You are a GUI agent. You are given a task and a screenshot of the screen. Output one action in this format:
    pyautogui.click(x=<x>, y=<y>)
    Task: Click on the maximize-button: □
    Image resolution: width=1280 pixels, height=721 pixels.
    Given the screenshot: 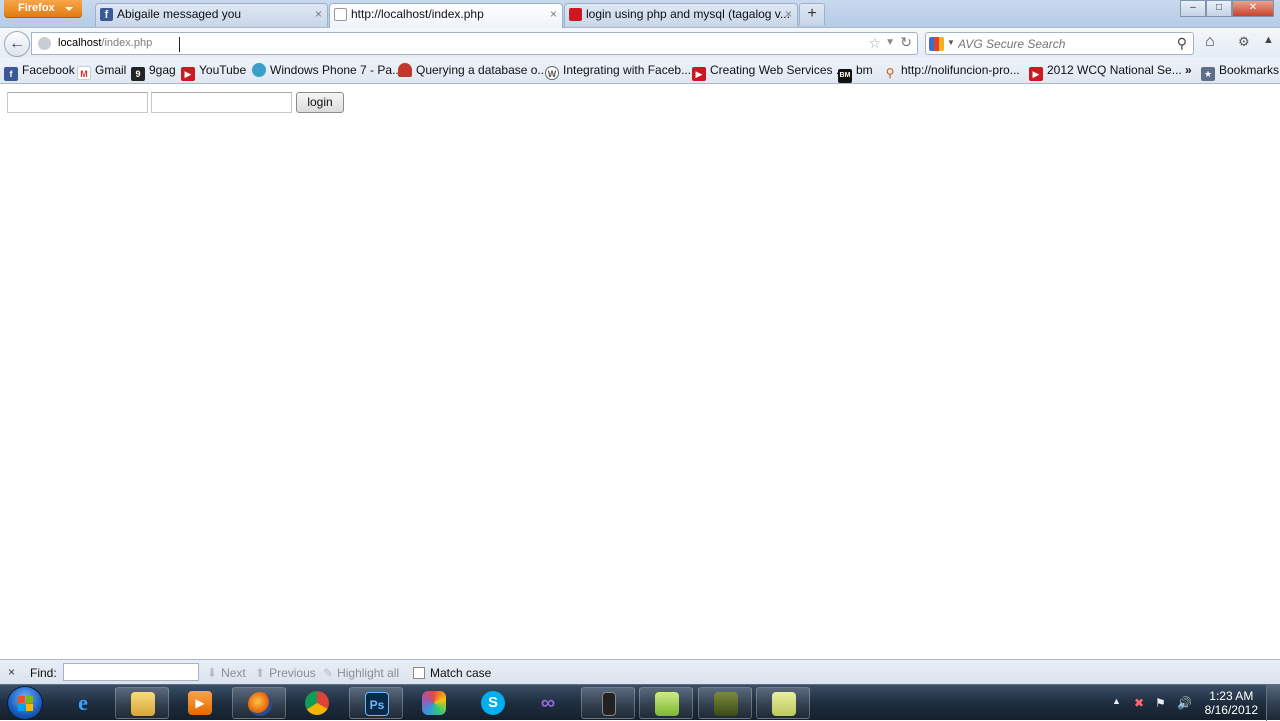 What is the action you would take?
    pyautogui.click(x=1219, y=8)
    